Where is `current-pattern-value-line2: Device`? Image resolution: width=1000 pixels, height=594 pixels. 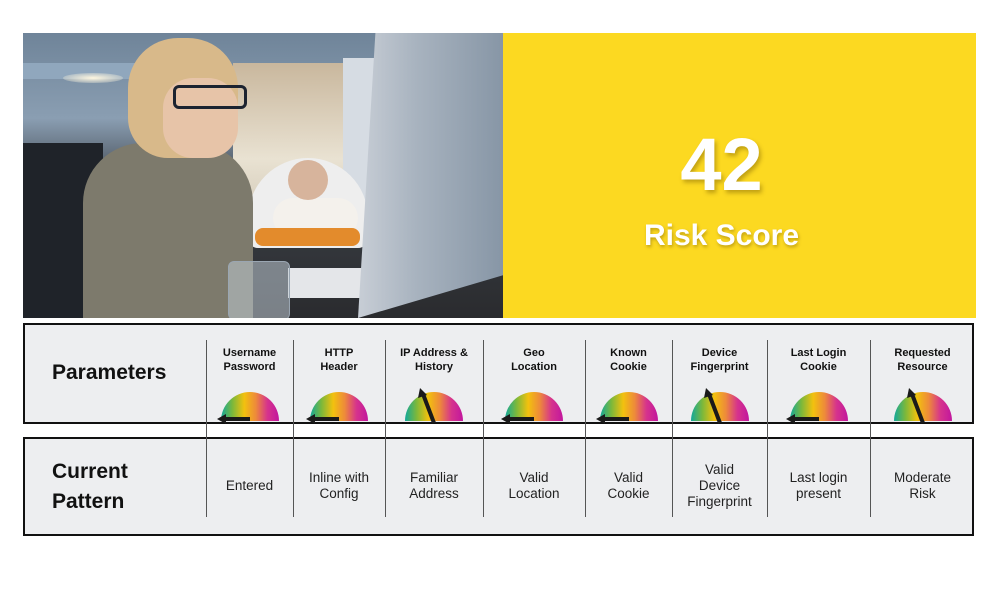
current-pattern-value-line2: Device is located at coordinates (719, 485).